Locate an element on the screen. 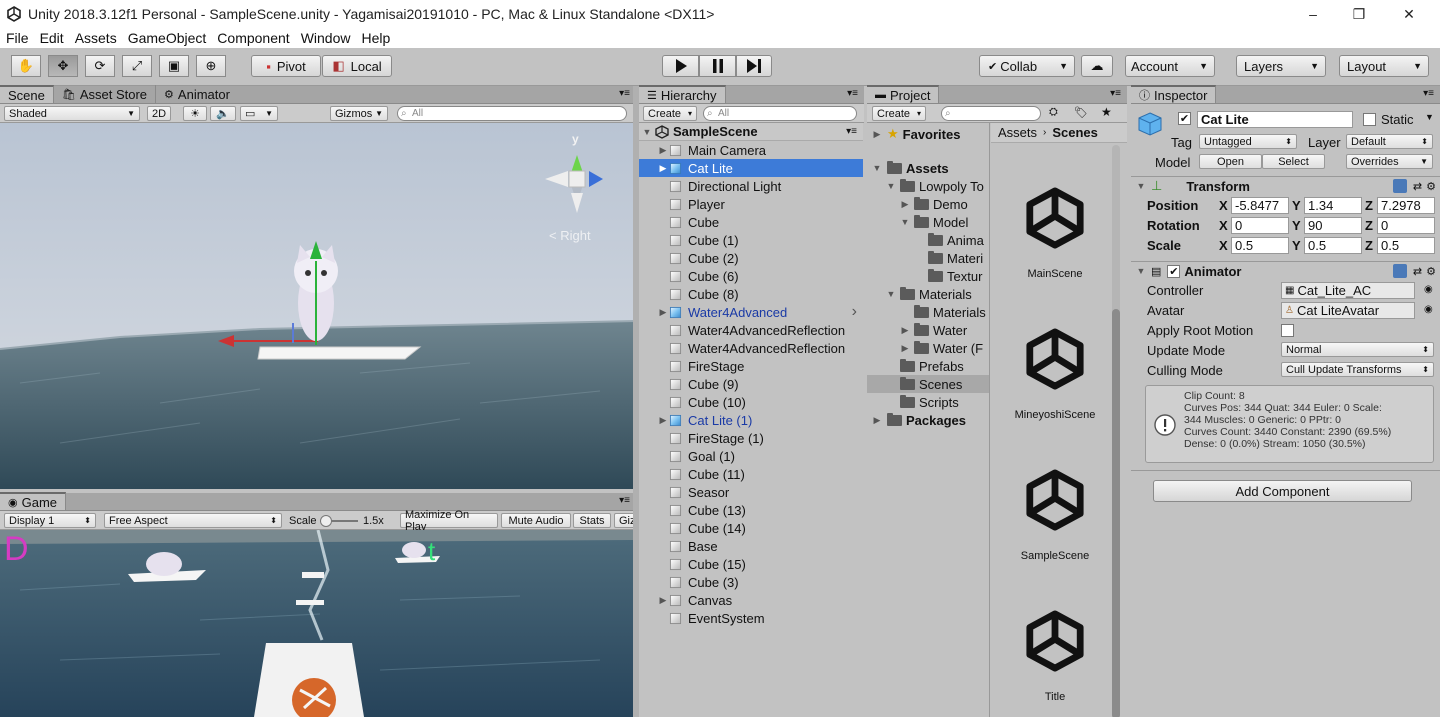  menu-file: File is located at coordinates (17, 38).